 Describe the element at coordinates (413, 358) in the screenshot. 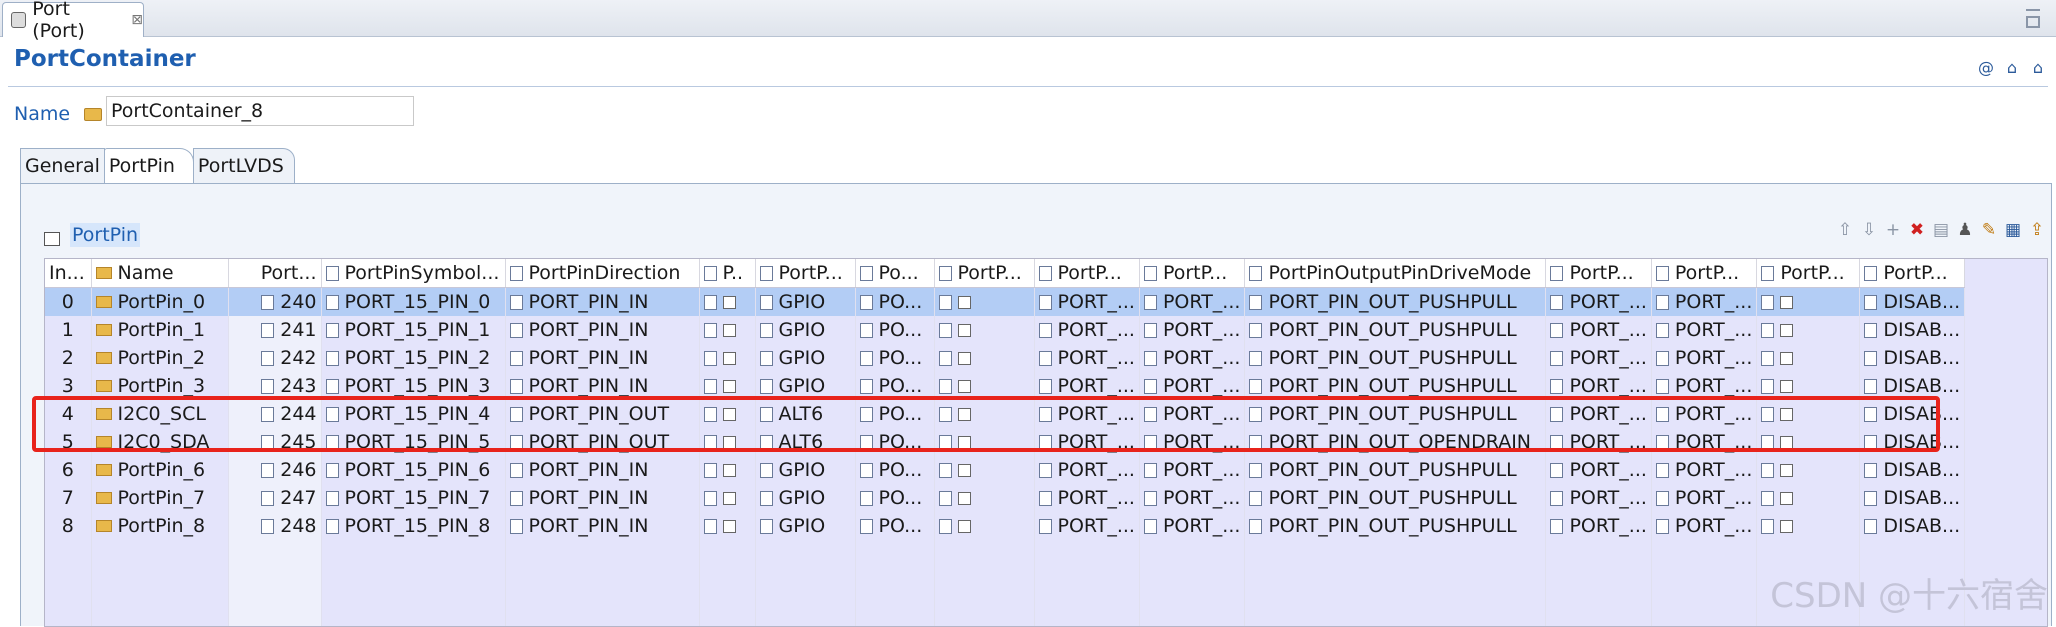

I see `table-cell: PORT_15_PIN_2` at that location.